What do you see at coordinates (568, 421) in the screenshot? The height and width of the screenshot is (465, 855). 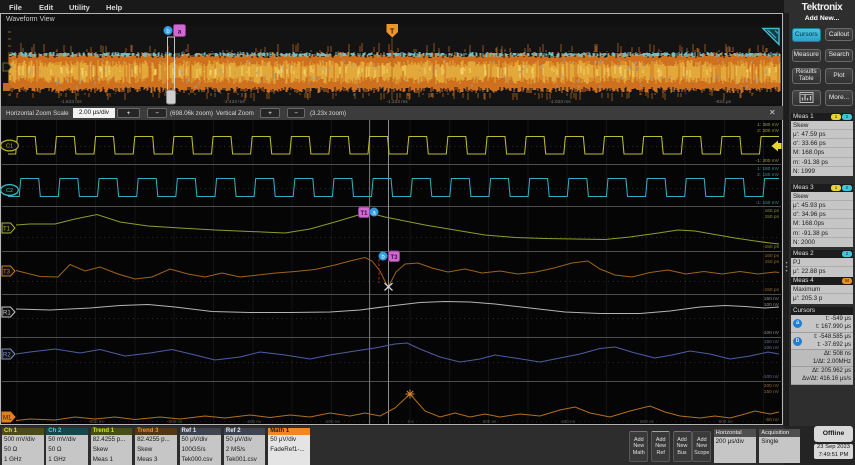 I see `svg-text: 400 ns` at bounding box center [568, 421].